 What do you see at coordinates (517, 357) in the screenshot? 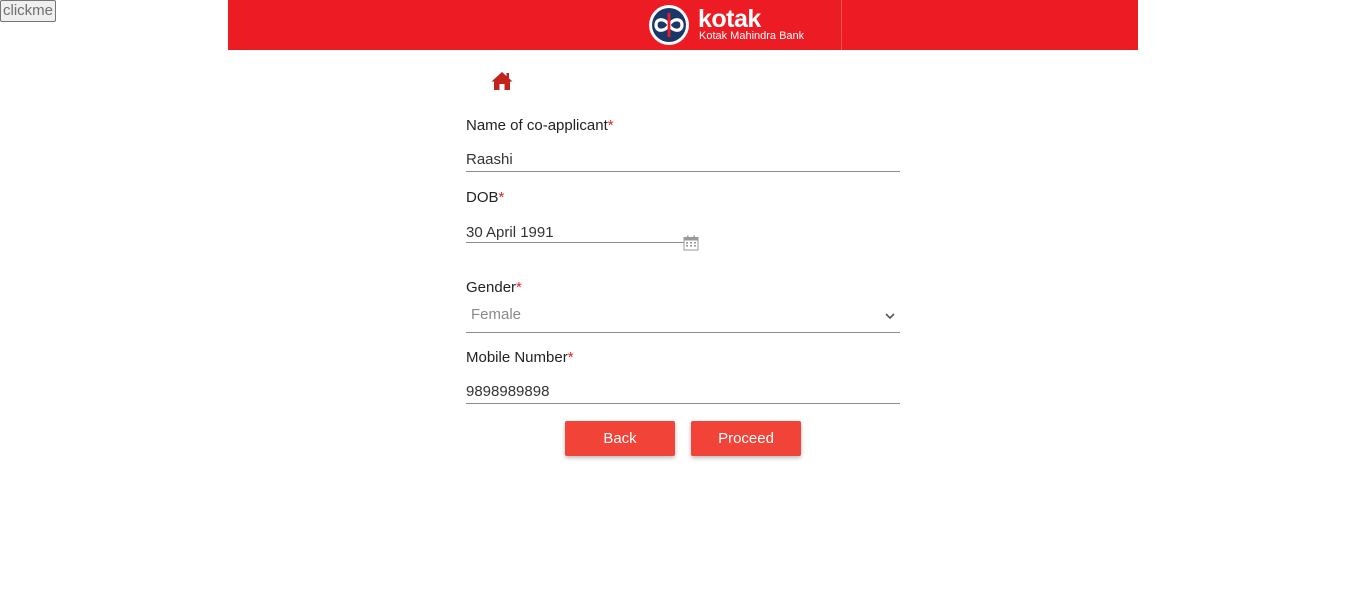
I see `mobile-number-label-text: Mobile Number` at bounding box center [517, 357].